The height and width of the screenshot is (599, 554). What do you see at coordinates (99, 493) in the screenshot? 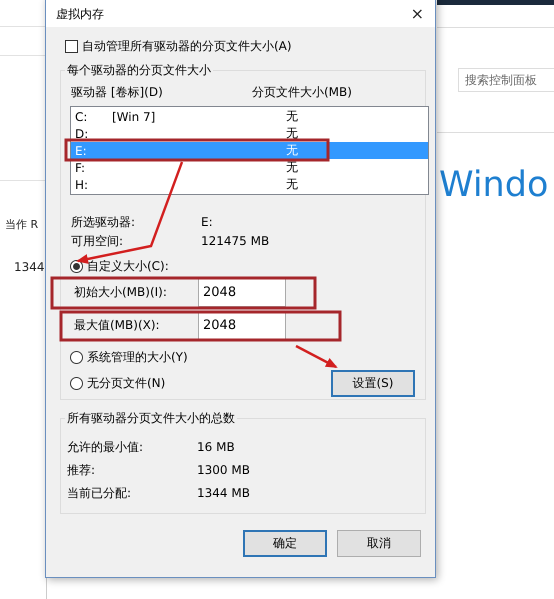
I see `total-label: 当前已分配:` at bounding box center [99, 493].